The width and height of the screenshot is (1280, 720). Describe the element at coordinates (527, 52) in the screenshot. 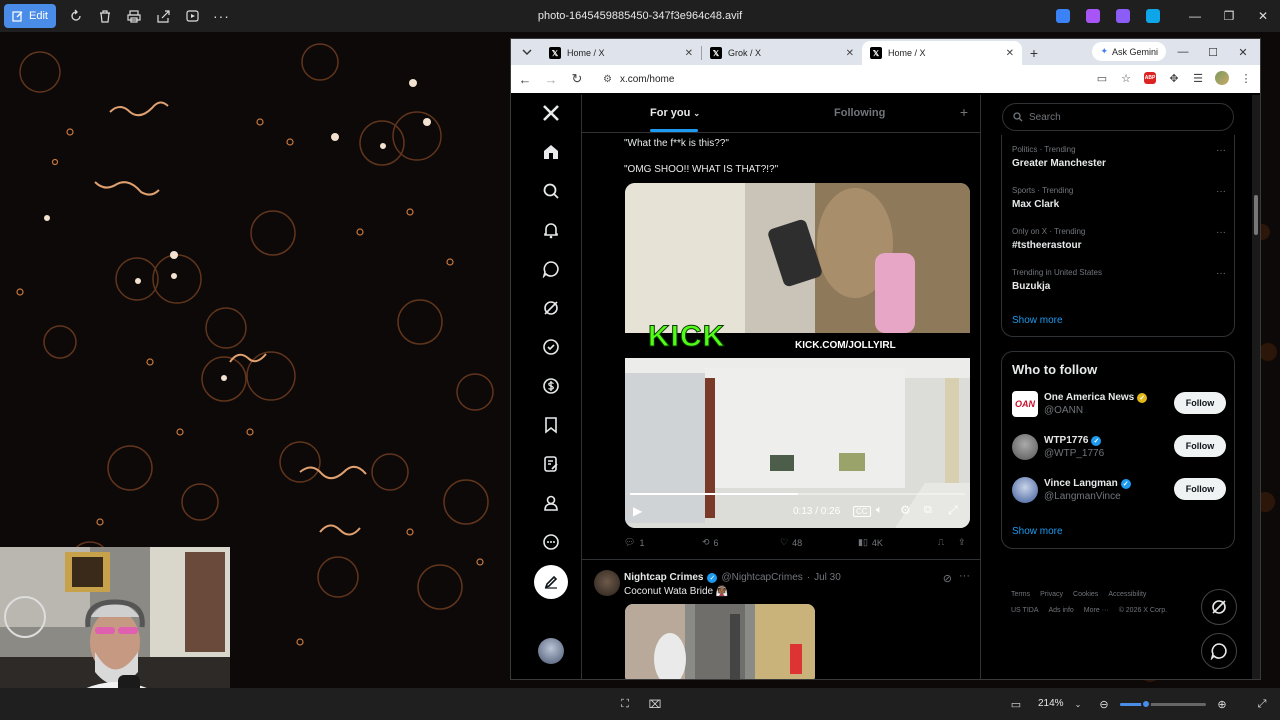

I see `tab-search-button` at that location.